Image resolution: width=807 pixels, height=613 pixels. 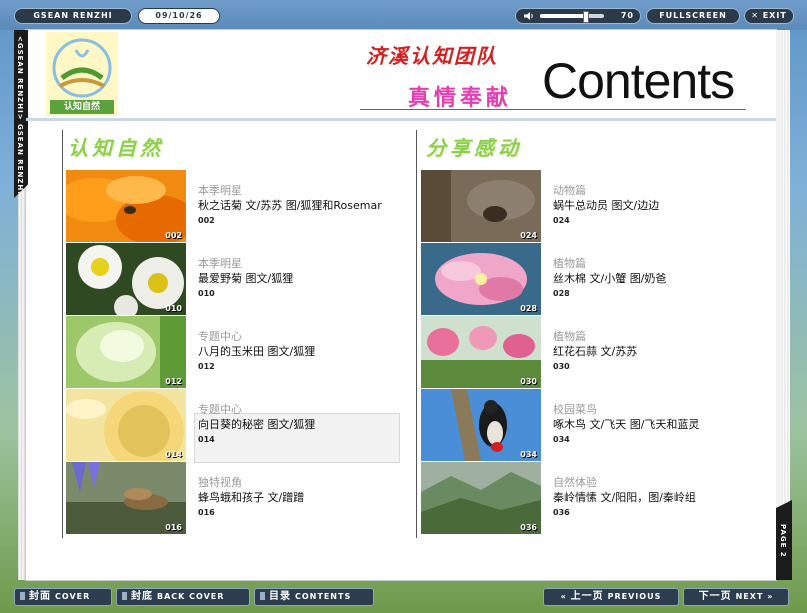 I want to click on back-cover-label-en: BACK COVER, so click(x=191, y=596).